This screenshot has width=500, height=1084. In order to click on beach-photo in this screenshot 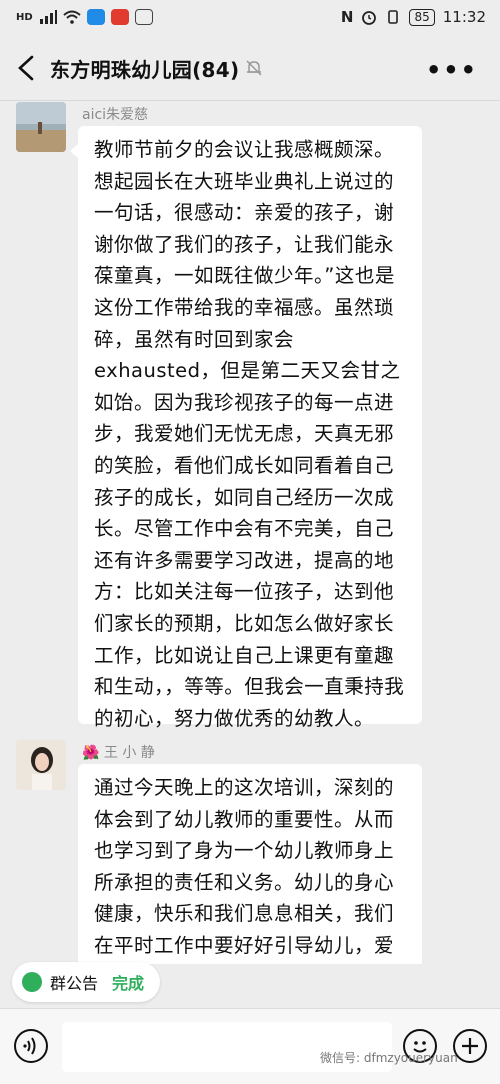, I will do `click(41, 127)`.